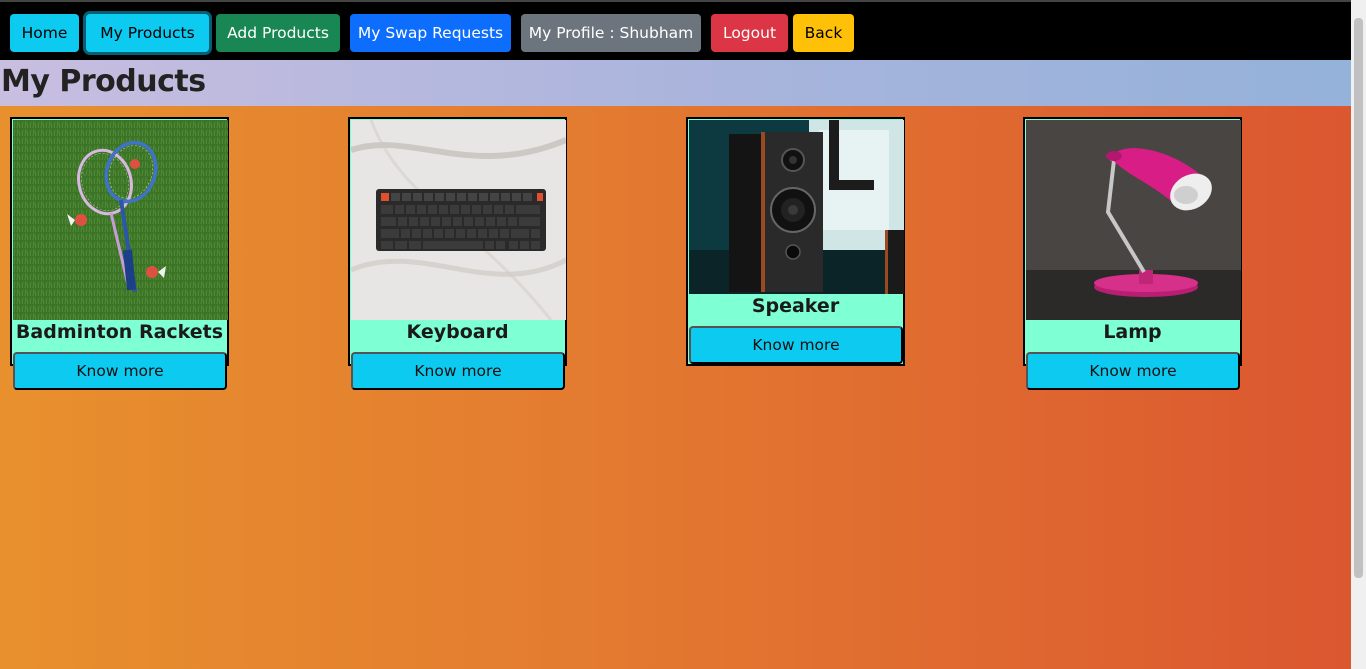 The height and width of the screenshot is (669, 1366). I want to click on product-card: Keyboard Know more, so click(457, 253).